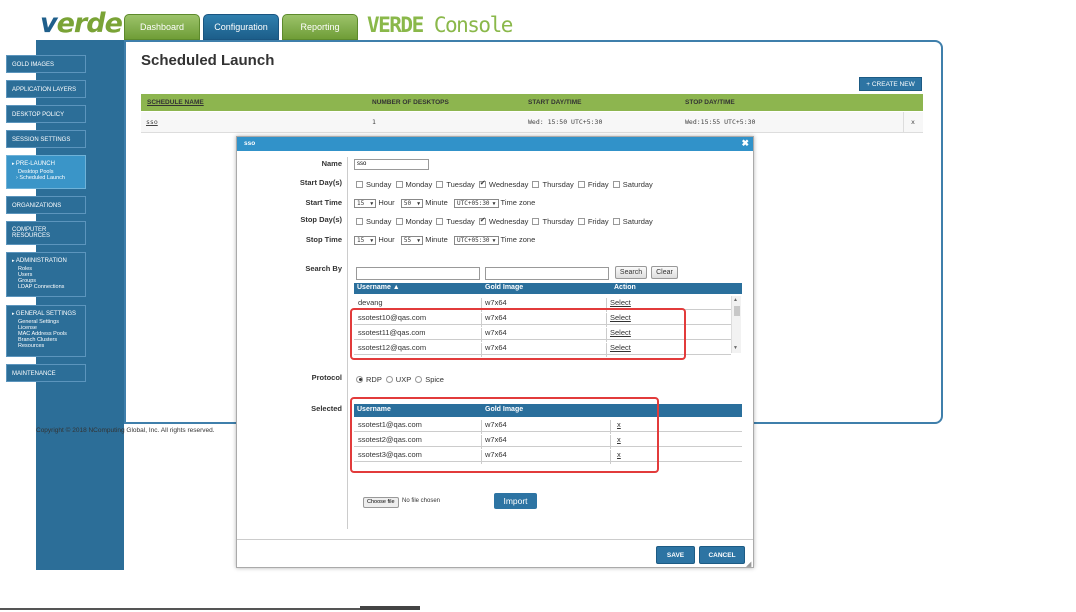 The height and width of the screenshot is (612, 1076). What do you see at coordinates (536, 184) in the screenshot?
I see `start-thursday-checkbox` at bounding box center [536, 184].